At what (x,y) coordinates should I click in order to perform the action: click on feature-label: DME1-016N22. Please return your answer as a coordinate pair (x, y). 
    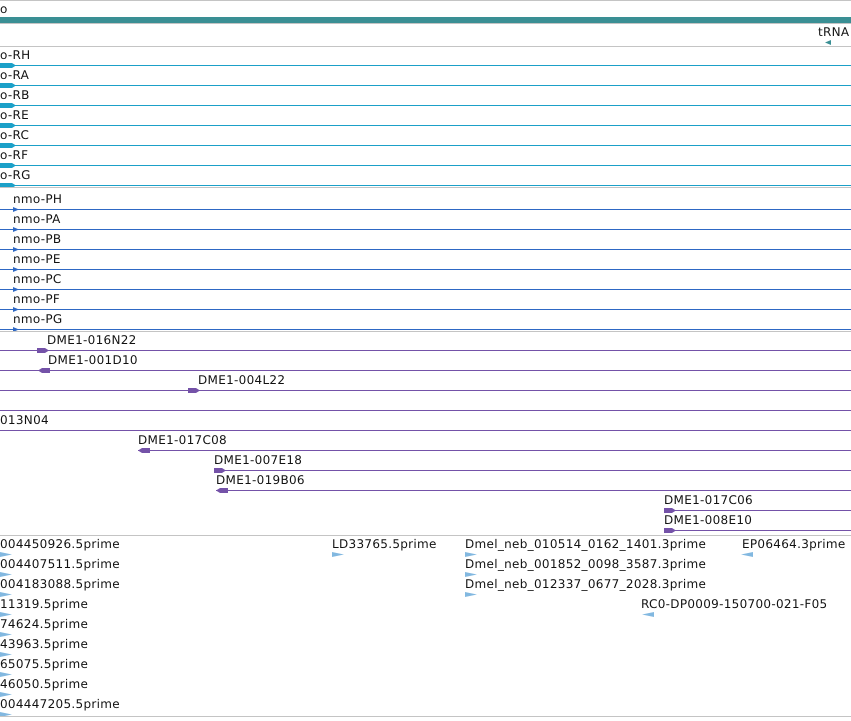
    Looking at the image, I should click on (92, 340).